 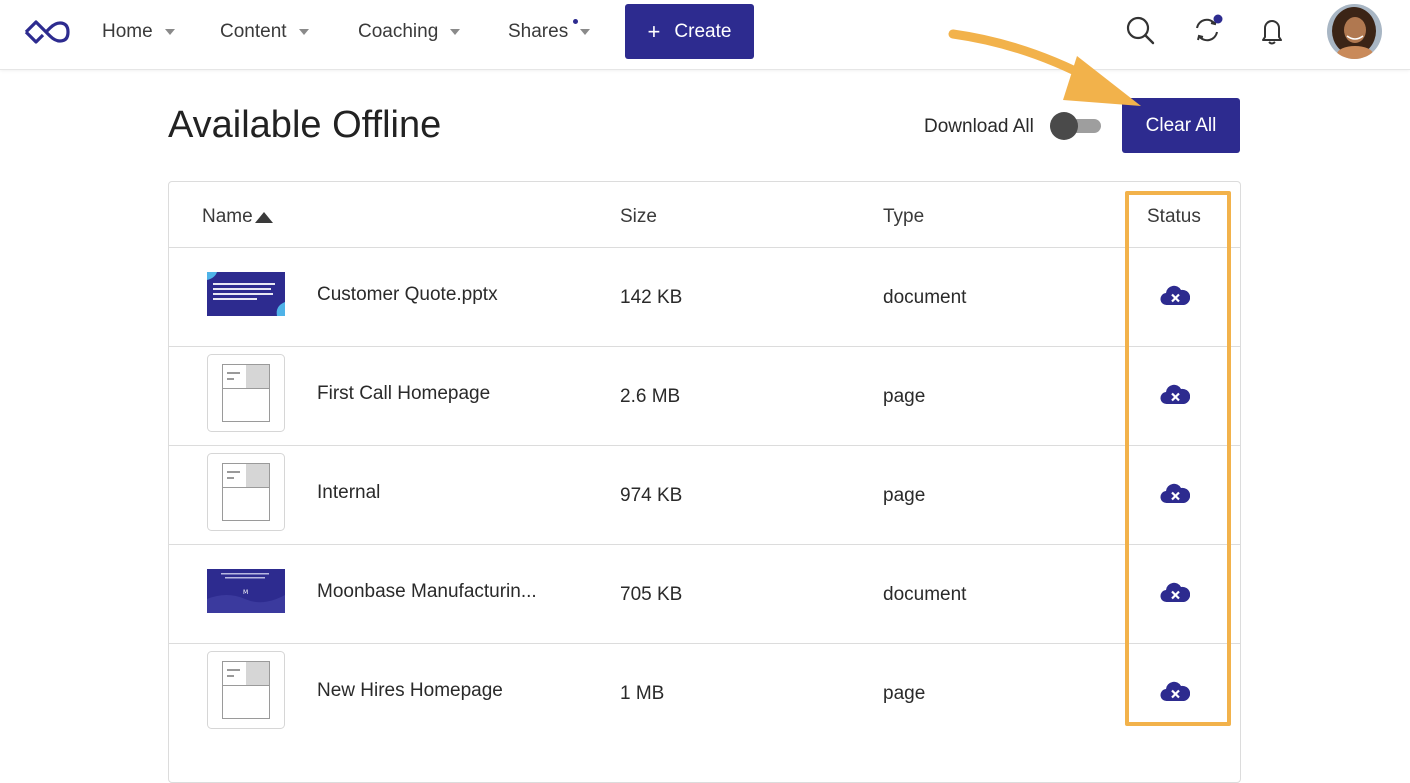 I want to click on column-header-name: Name, so click(x=237, y=217).